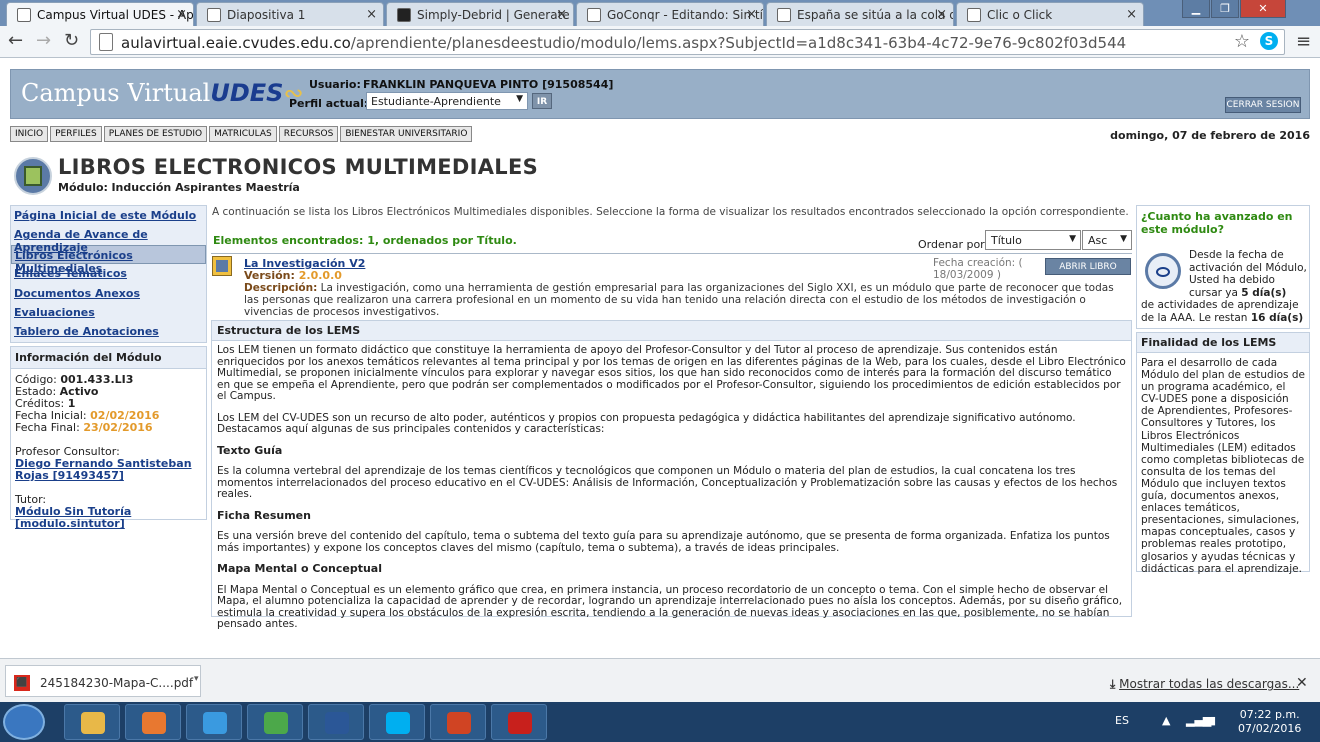  Describe the element at coordinates (108, 331) in the screenshot. I see `sidebar-item: Tablero de Anotaciones` at that location.